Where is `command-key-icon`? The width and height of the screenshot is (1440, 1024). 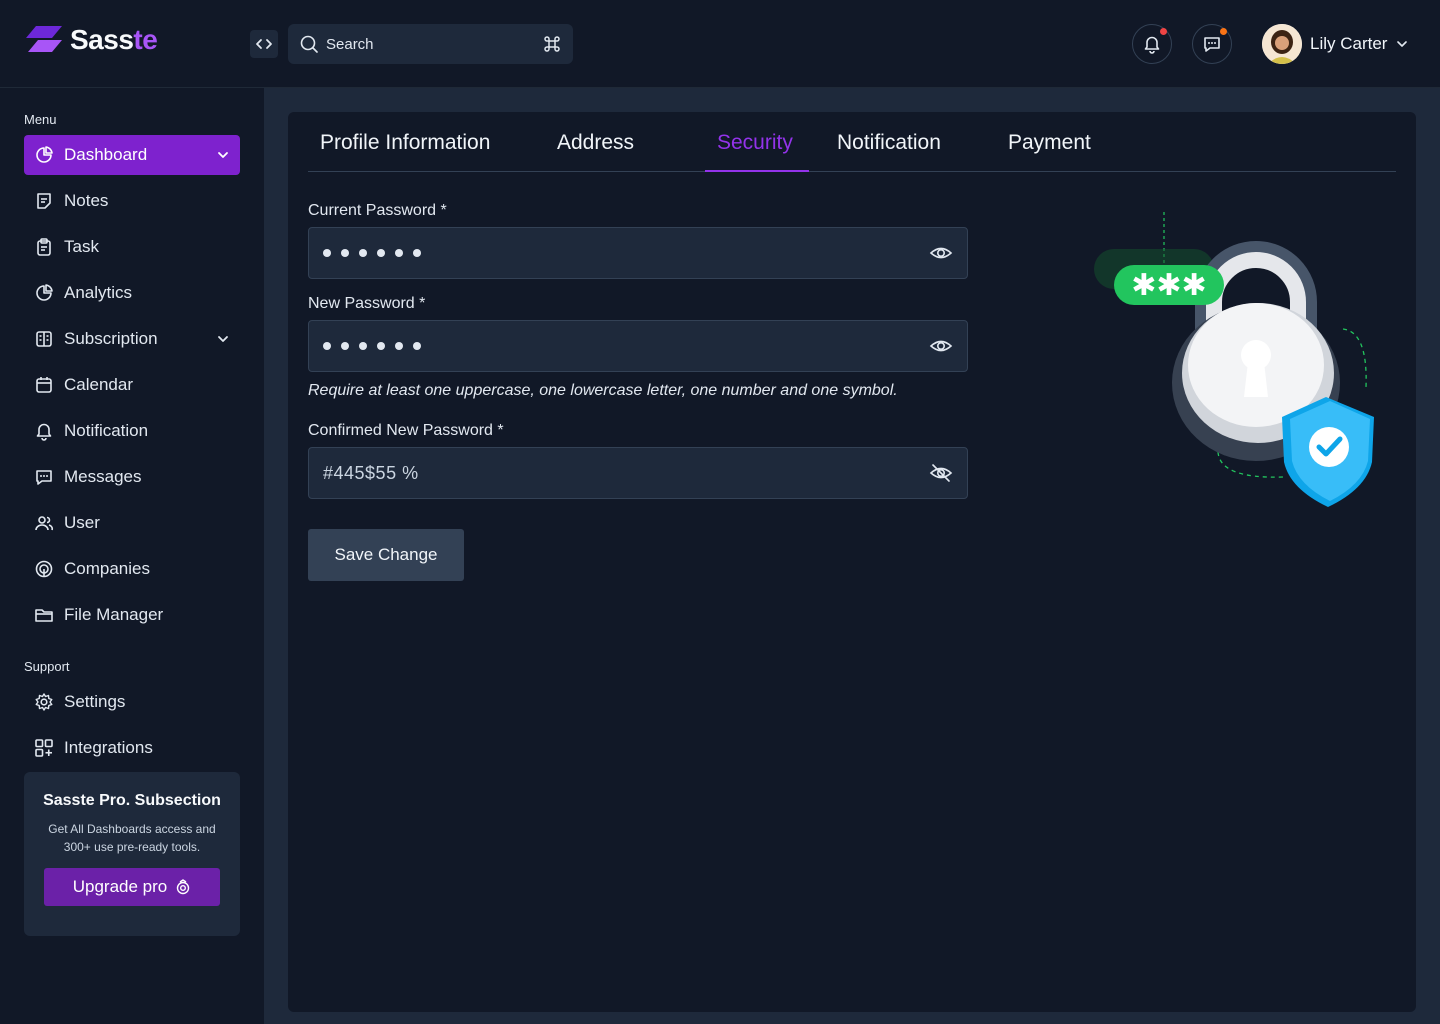
command-key-icon is located at coordinates (552, 44).